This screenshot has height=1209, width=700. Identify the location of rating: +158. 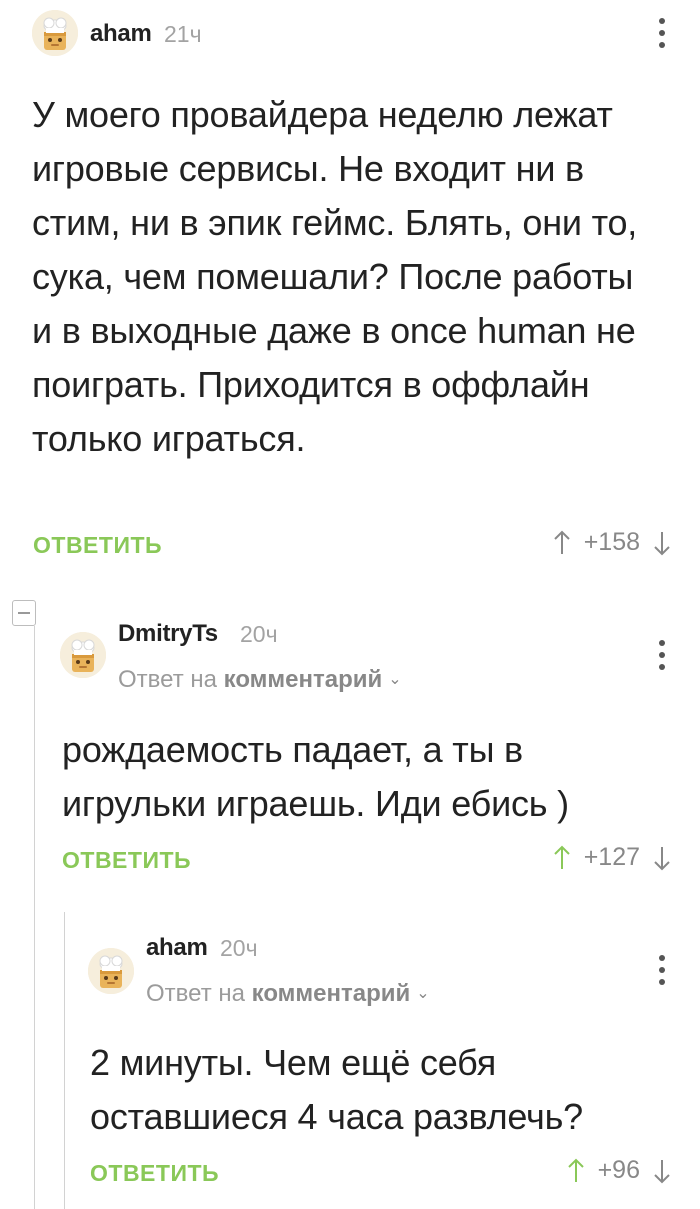
(612, 542).